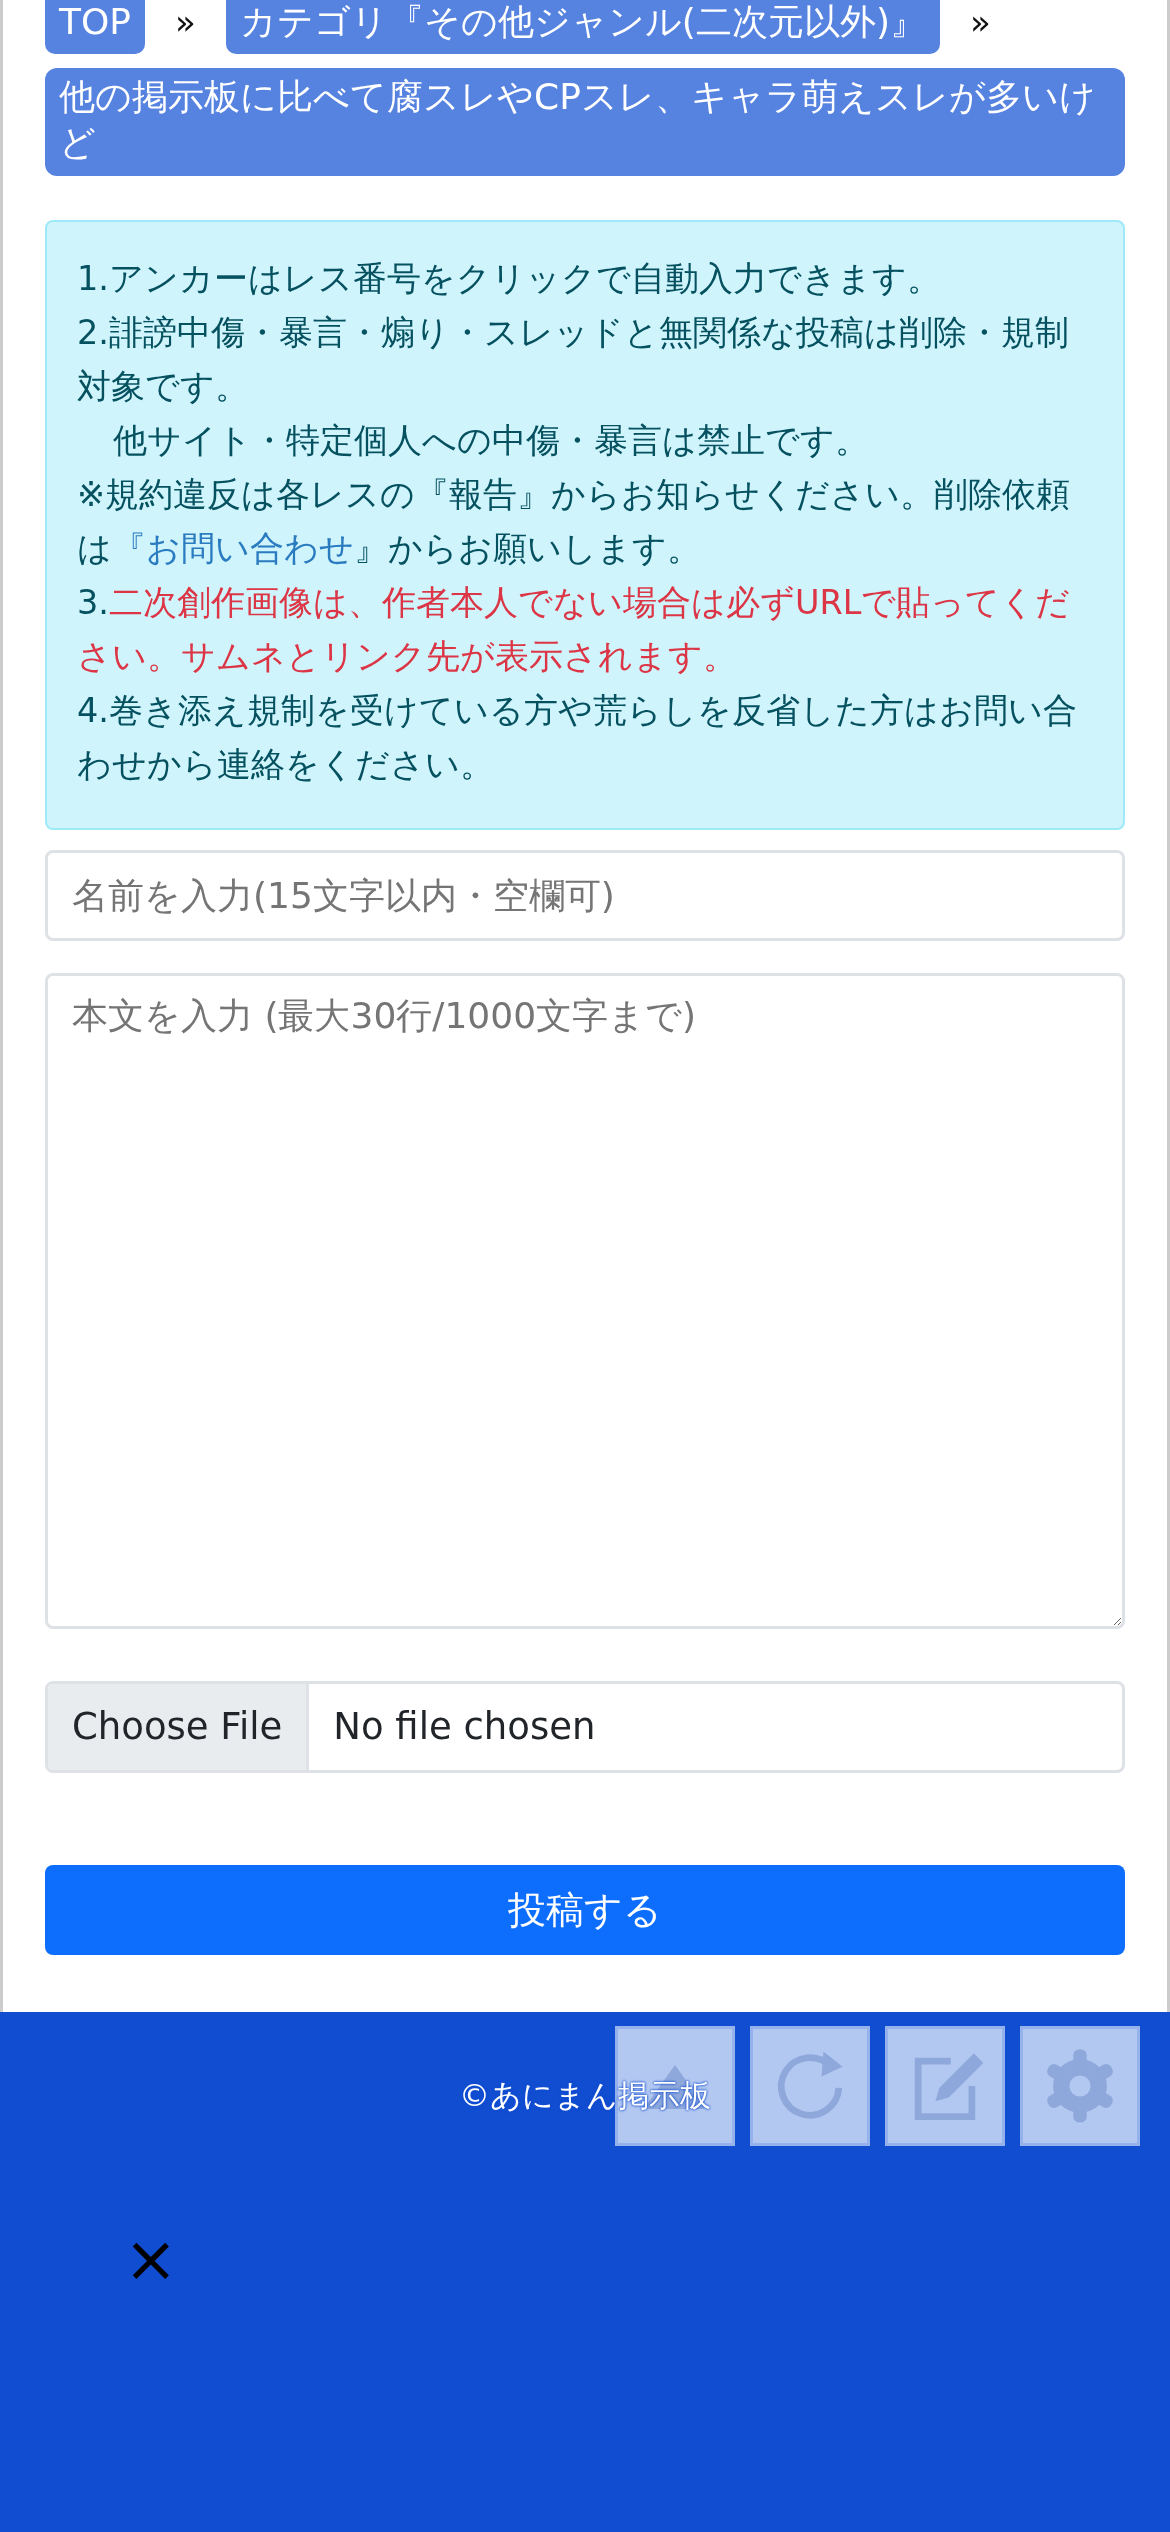  What do you see at coordinates (509, 279) in the screenshot?
I see `notice-text: 1.アンカーはレス番号をクリックで自動入力できます。` at bounding box center [509, 279].